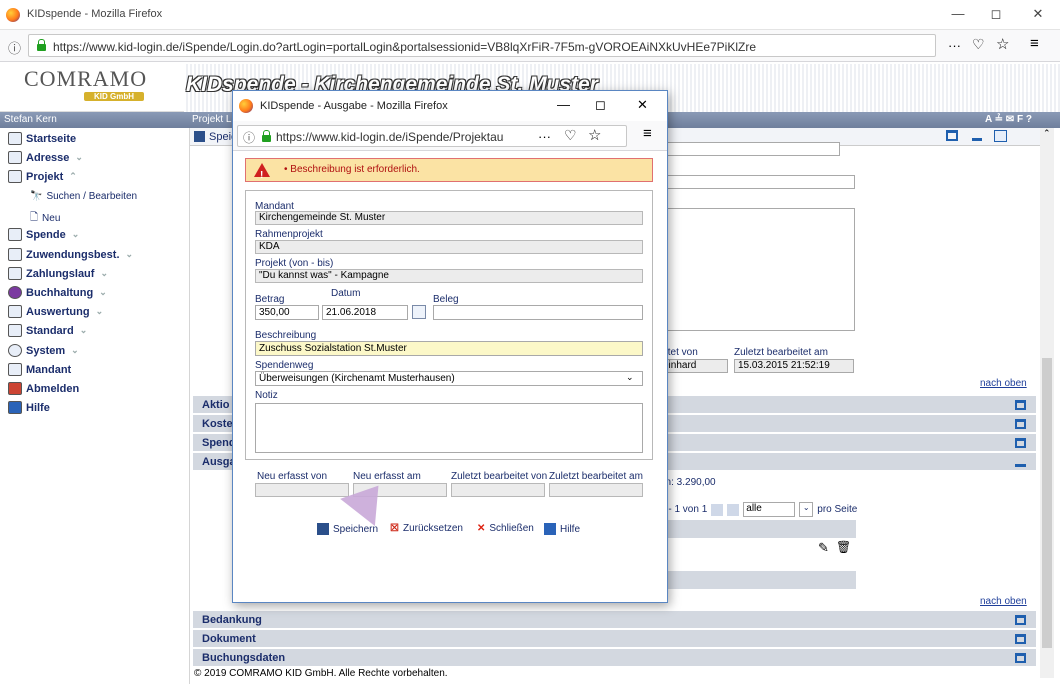  What do you see at coordinates (614, 658) in the screenshot?
I see `panel-buchungsdaten: Buchungsdaten` at bounding box center [614, 658].